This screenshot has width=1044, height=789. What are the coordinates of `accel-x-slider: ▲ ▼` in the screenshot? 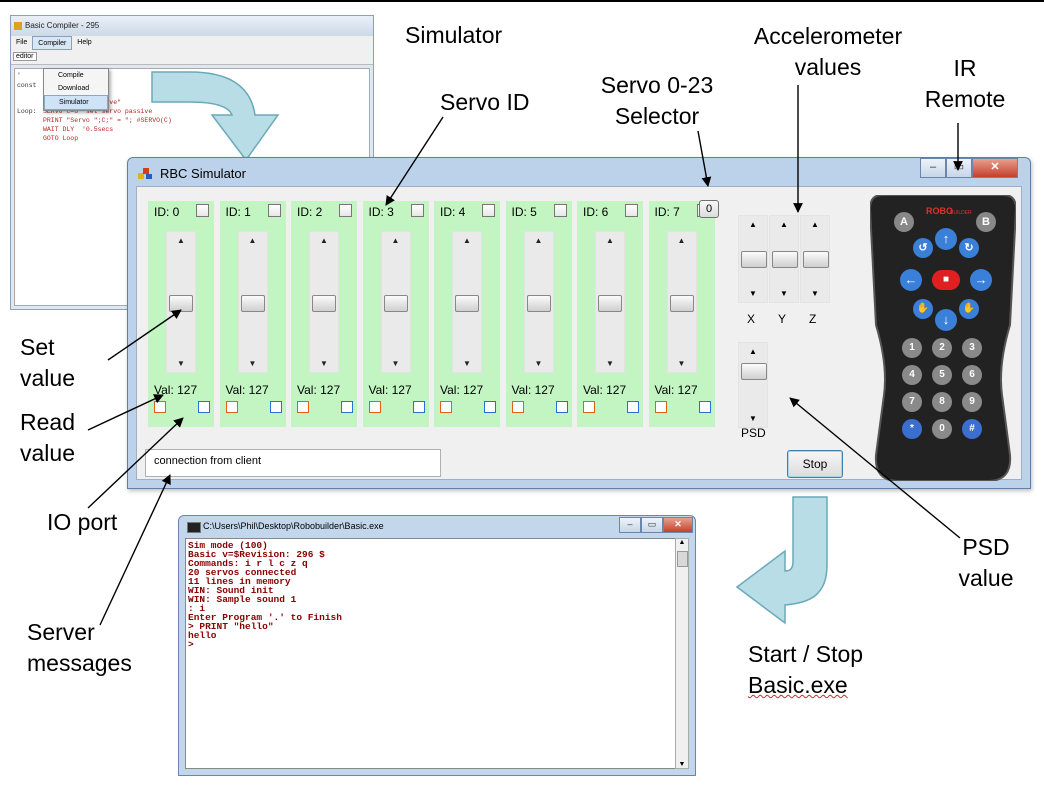 It's located at (753, 259).